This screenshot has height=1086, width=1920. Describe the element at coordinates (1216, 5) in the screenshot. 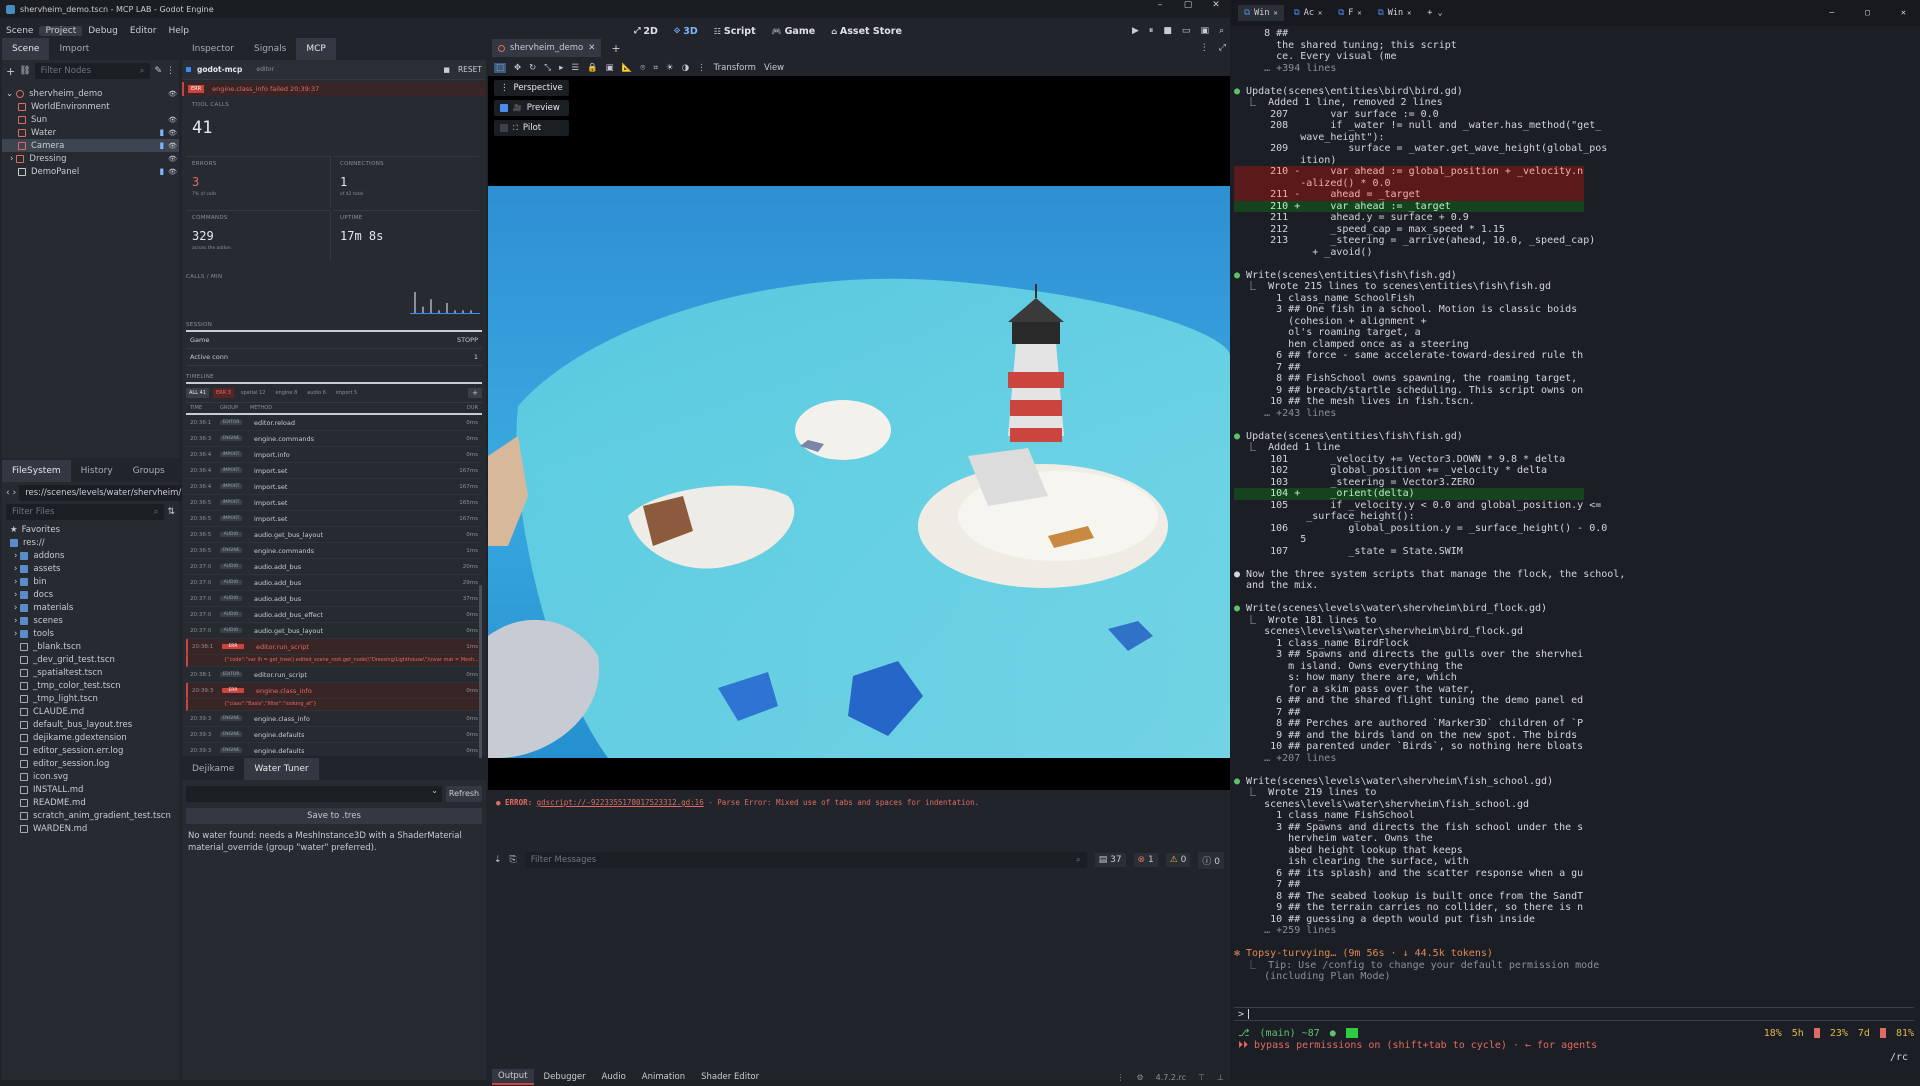

I see `close-icon: ✕` at that location.